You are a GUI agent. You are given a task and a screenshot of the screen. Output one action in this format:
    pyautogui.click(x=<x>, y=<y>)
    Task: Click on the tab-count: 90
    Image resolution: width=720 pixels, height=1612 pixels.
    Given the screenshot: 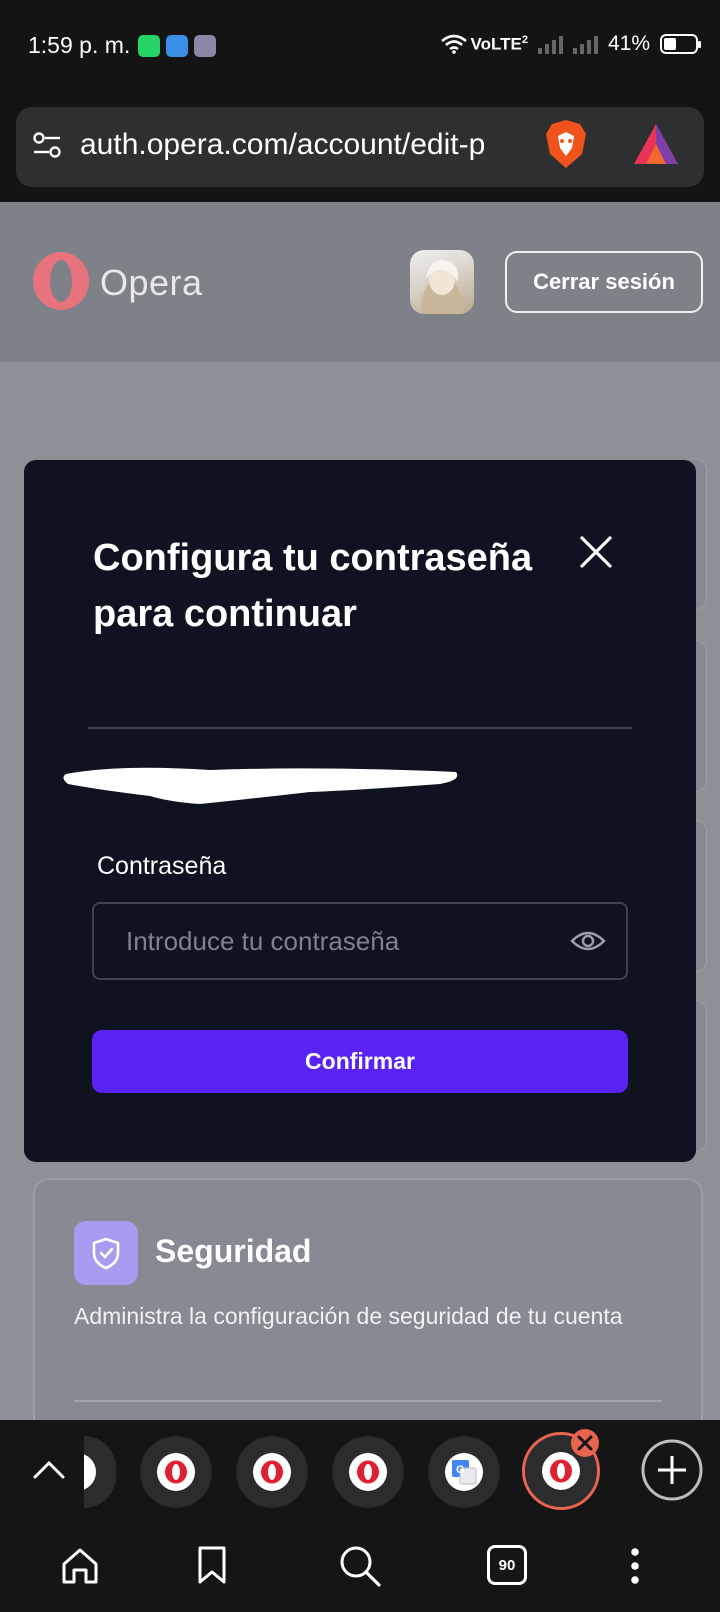 What is the action you would take?
    pyautogui.click(x=507, y=1565)
    